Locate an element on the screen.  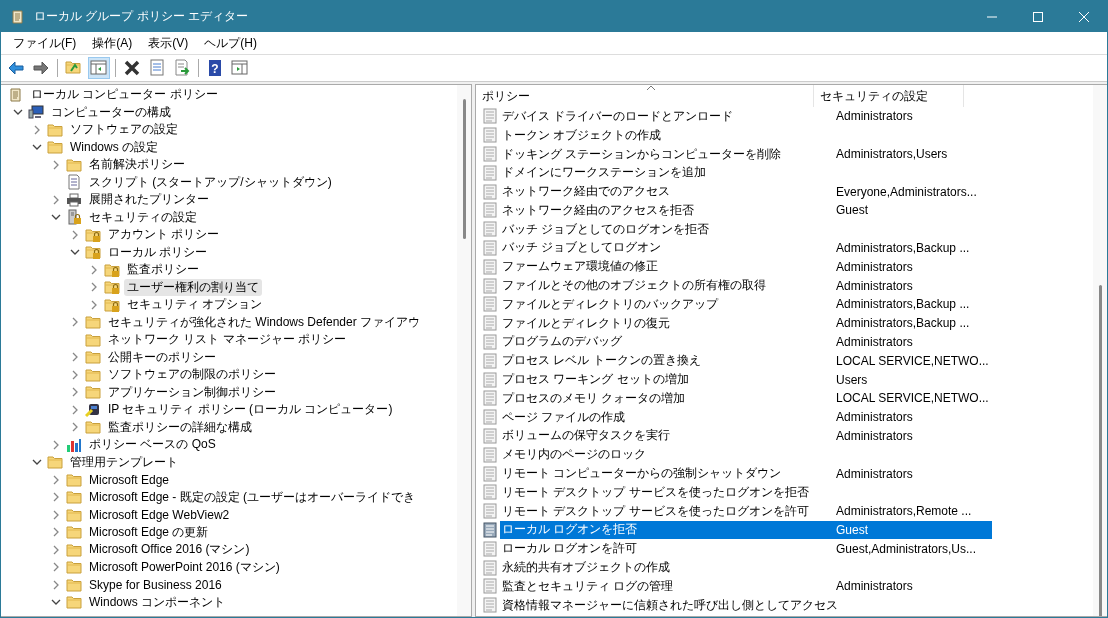
tree-item: Windows コンポーネント is located at coordinates (157, 602).